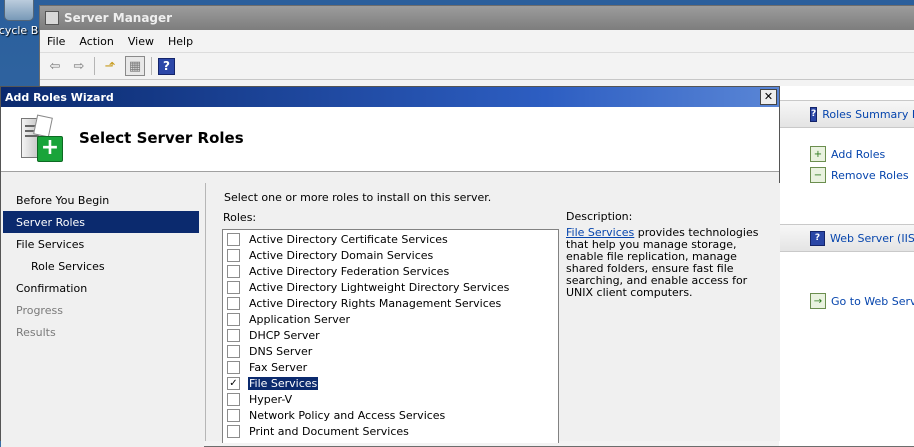  I want to click on role-row: DHCP Server, so click(390, 335).